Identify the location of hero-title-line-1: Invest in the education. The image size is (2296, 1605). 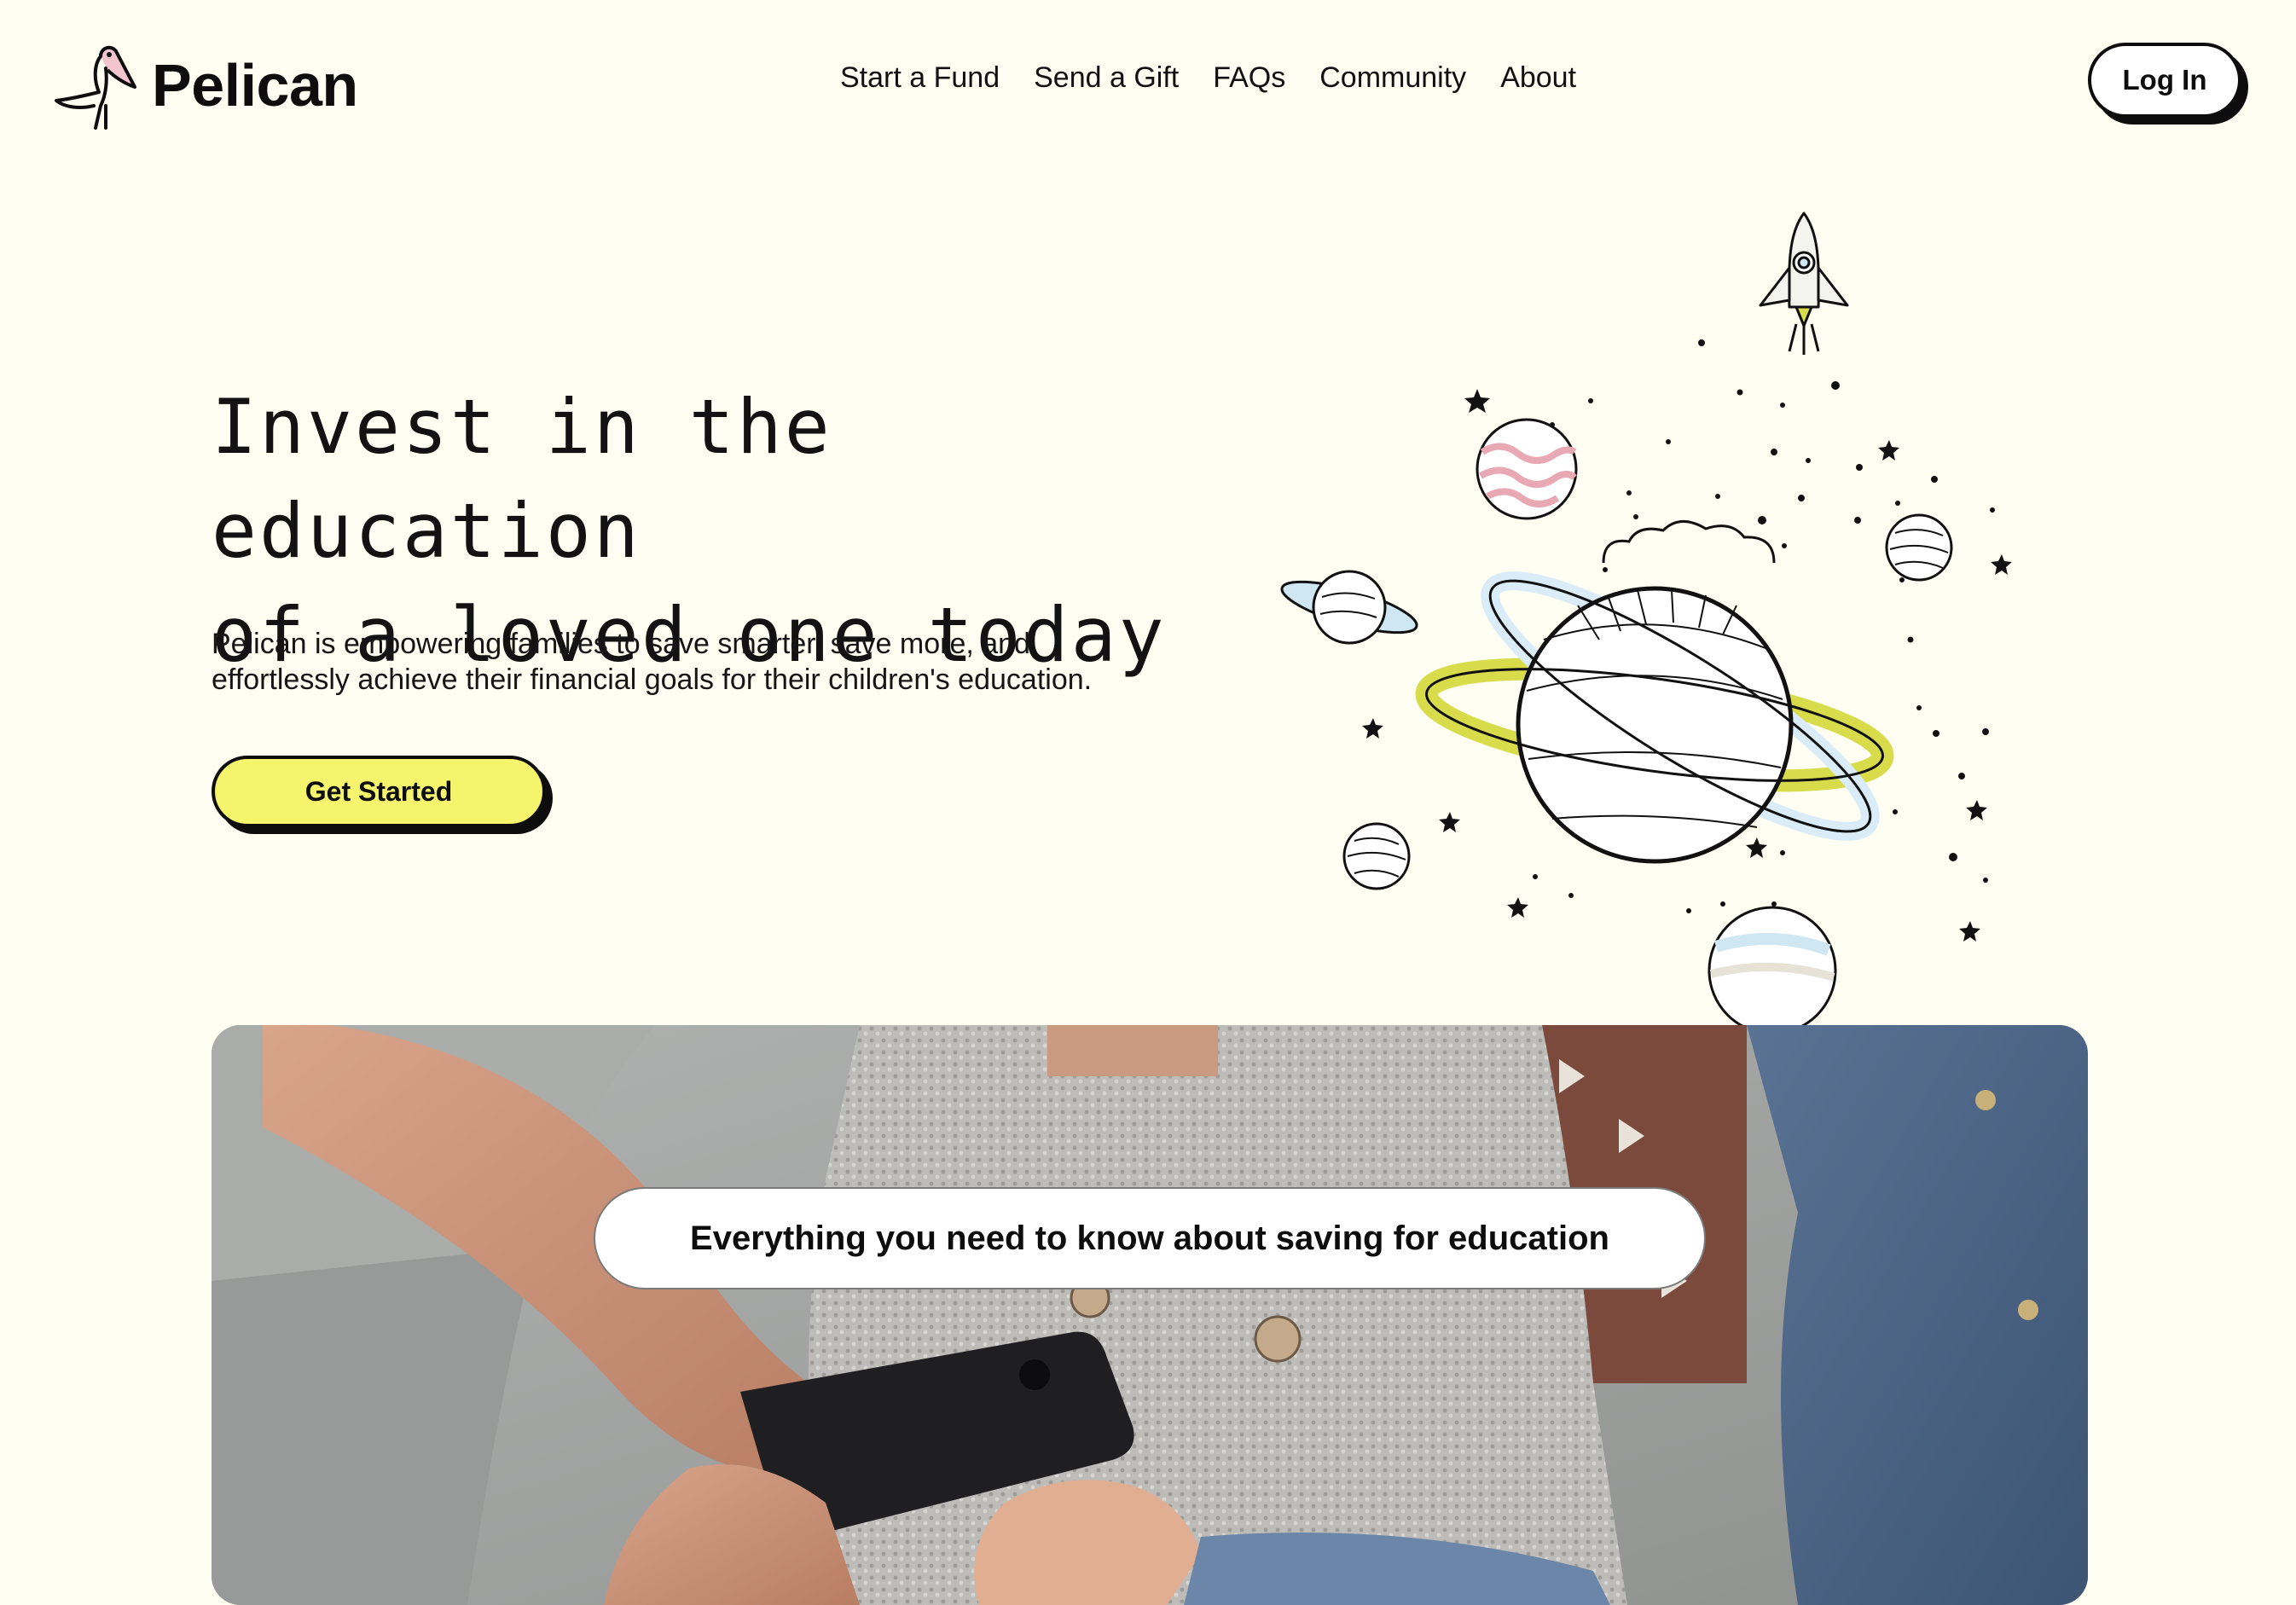
(522, 479).